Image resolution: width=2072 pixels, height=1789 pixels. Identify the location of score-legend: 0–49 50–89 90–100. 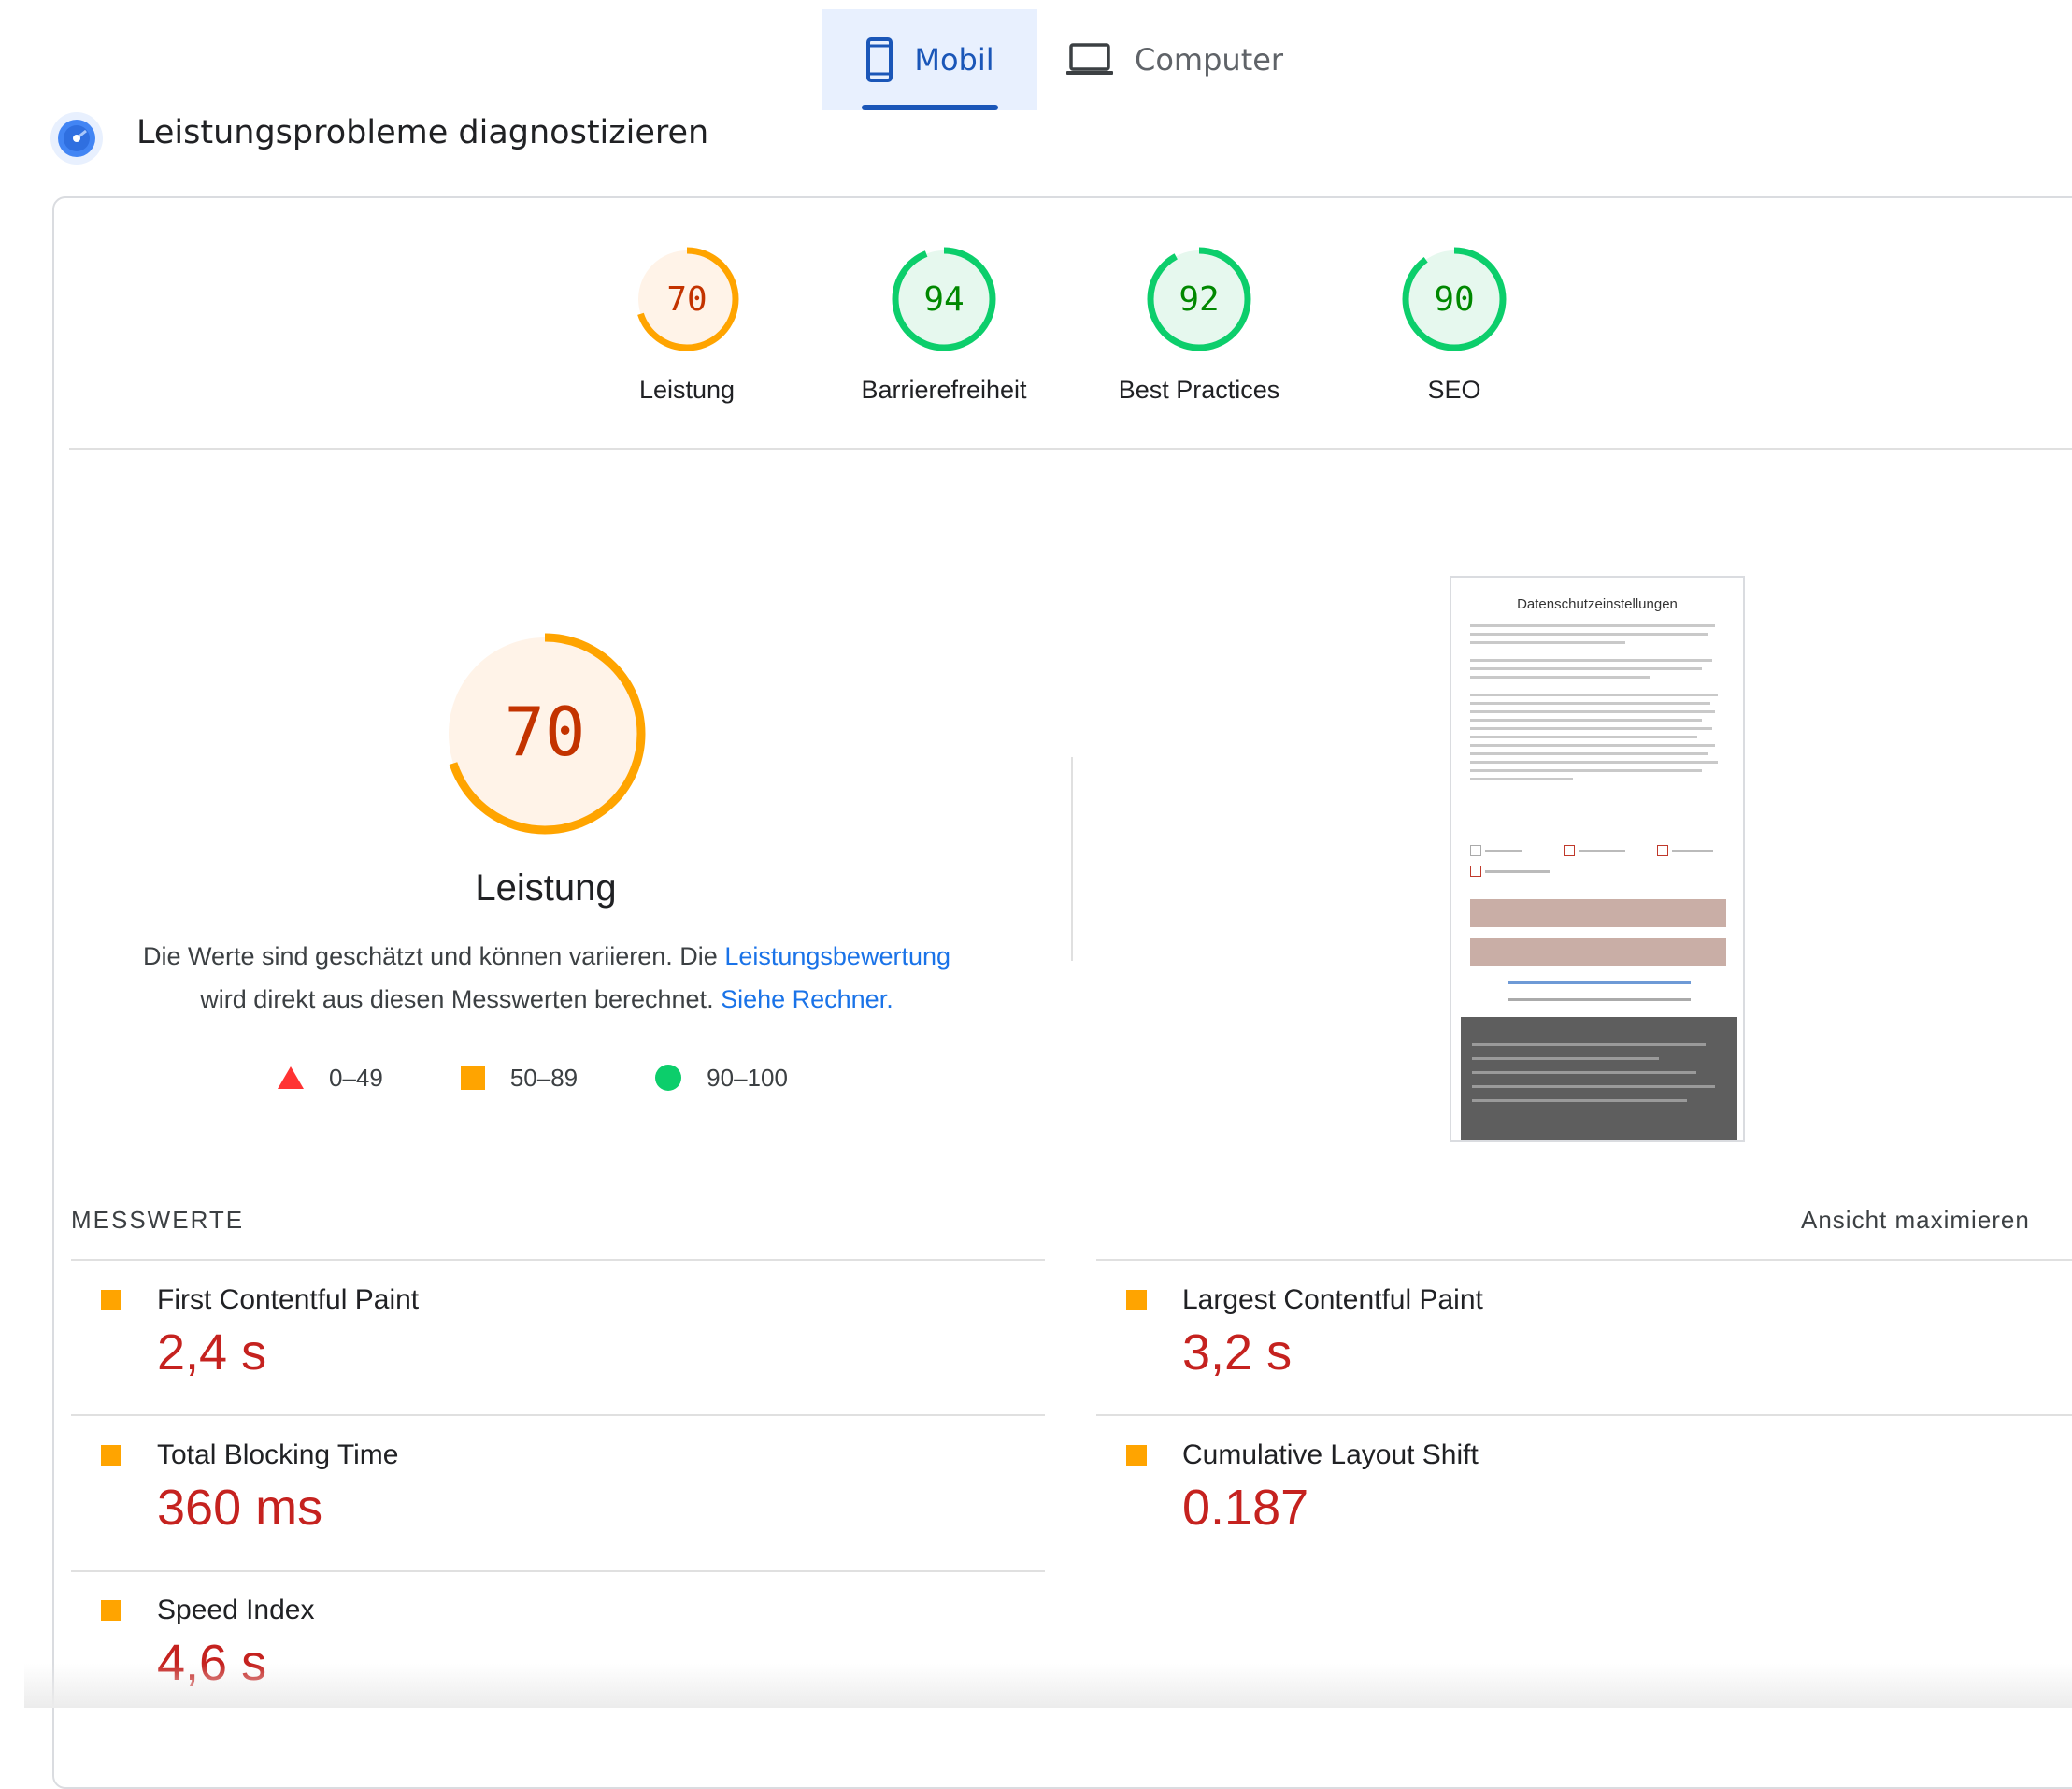
(571, 1077).